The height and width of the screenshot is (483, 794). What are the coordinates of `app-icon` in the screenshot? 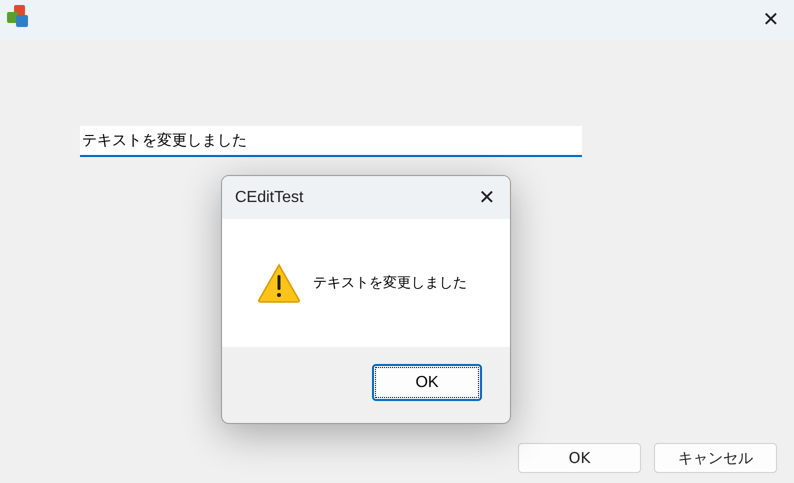 It's located at (18, 16).